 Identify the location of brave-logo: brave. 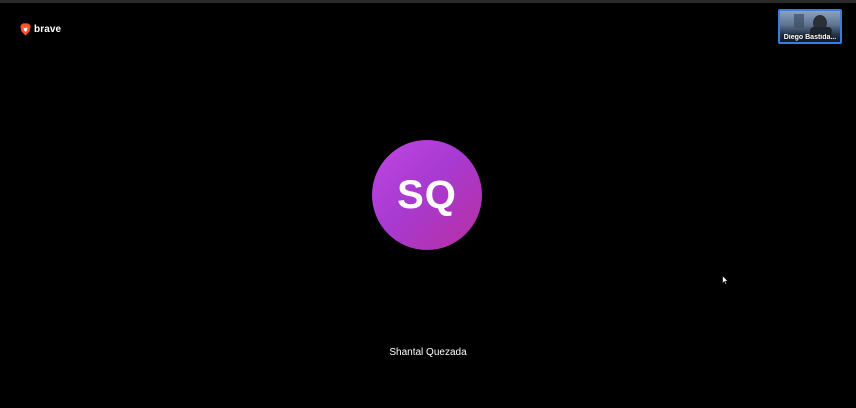
(40, 29).